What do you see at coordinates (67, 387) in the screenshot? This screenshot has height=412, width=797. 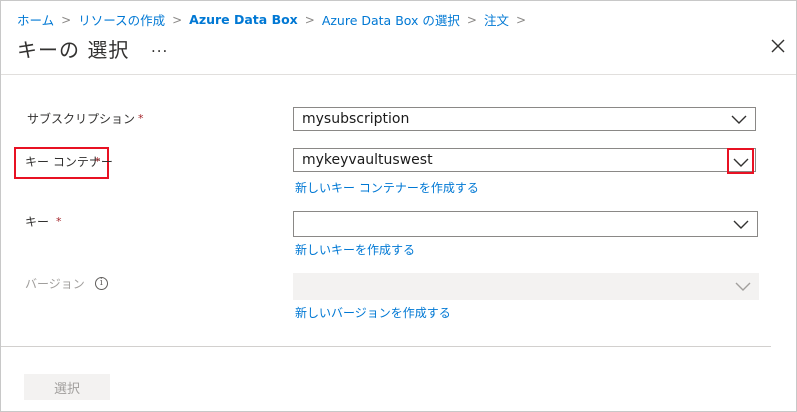 I see `select-button: 選択` at bounding box center [67, 387].